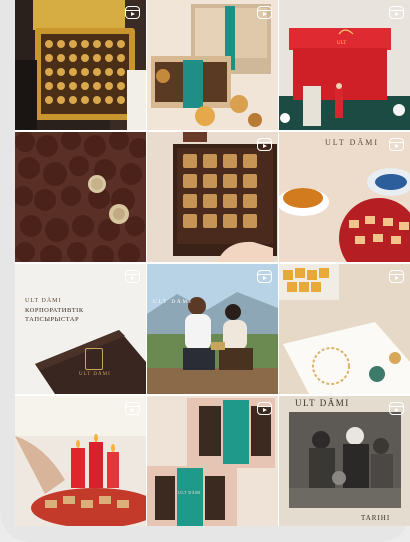 Image resolution: width=410 pixels, height=542 pixels. I want to click on tile-10-image, so click(80, 461).